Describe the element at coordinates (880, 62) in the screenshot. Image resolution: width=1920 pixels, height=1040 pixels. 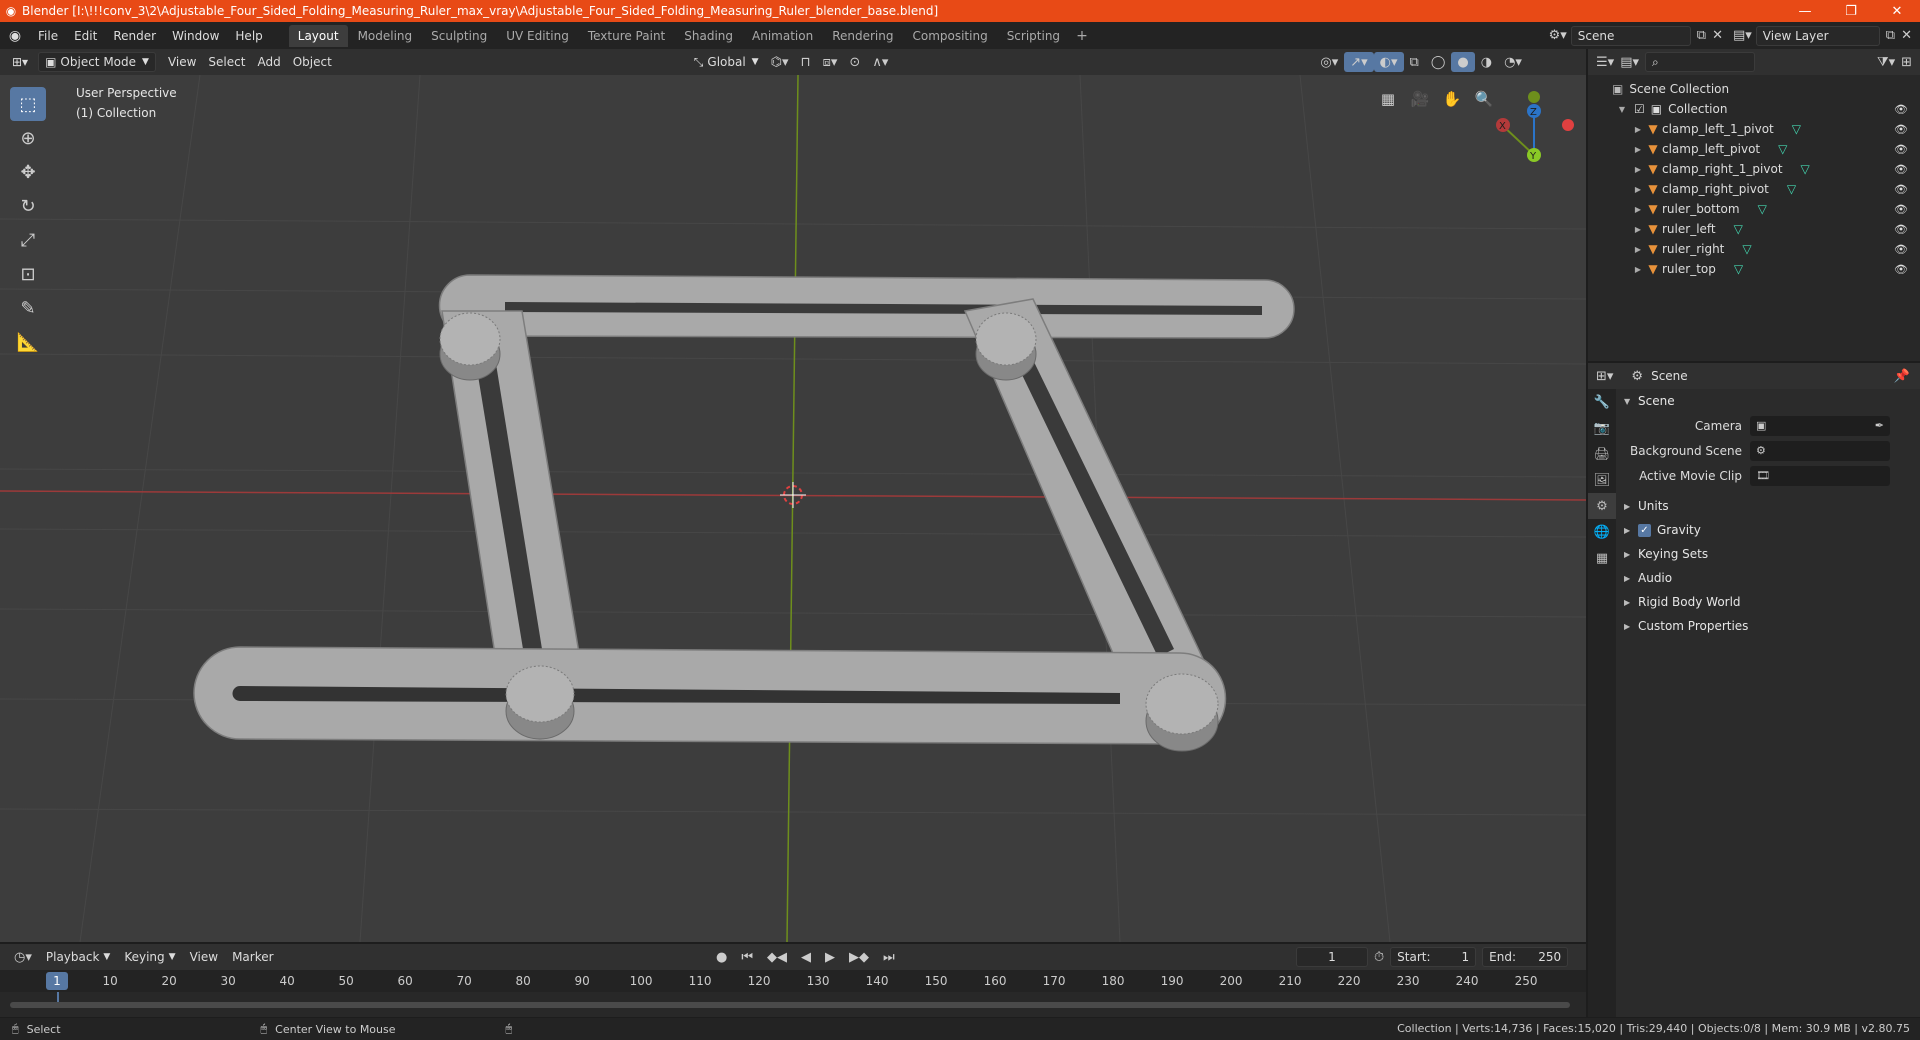
I see `falloff-icon: ∧▾` at that location.